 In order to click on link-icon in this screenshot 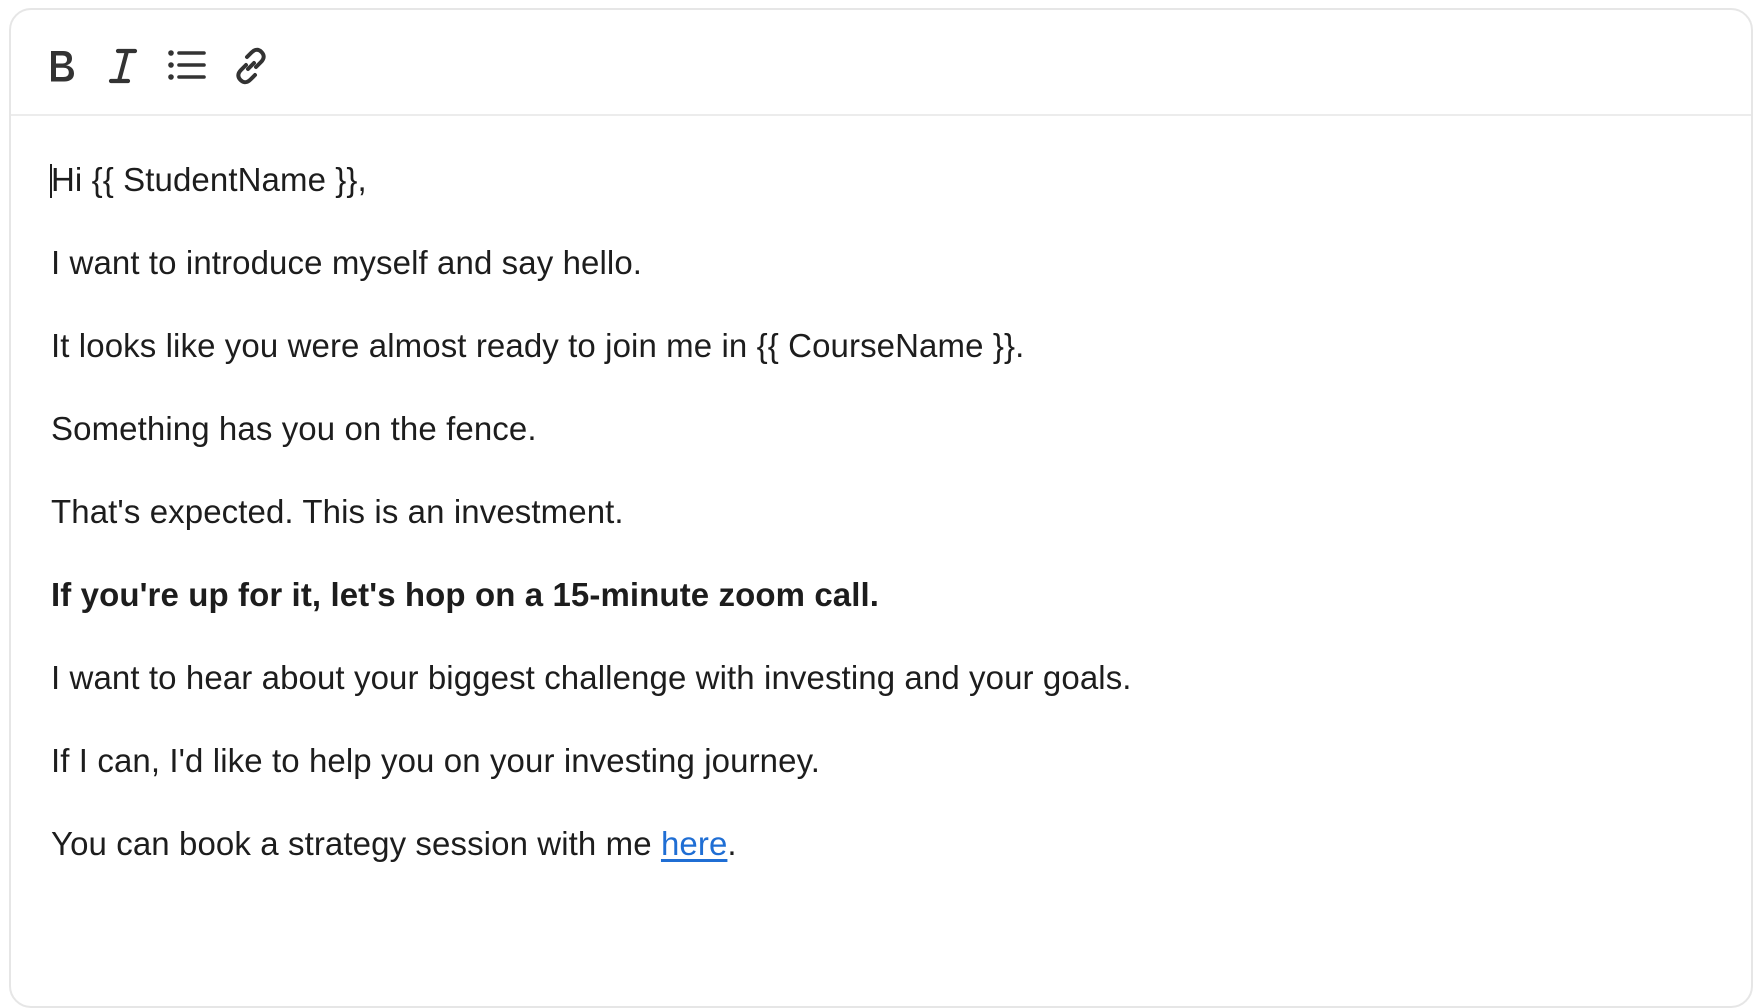, I will do `click(251, 66)`.